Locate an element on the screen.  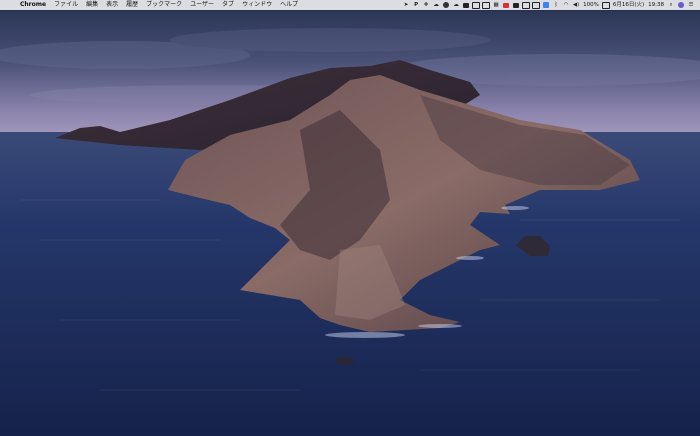
menu-window: ウィンドウ is located at coordinates (257, 5).